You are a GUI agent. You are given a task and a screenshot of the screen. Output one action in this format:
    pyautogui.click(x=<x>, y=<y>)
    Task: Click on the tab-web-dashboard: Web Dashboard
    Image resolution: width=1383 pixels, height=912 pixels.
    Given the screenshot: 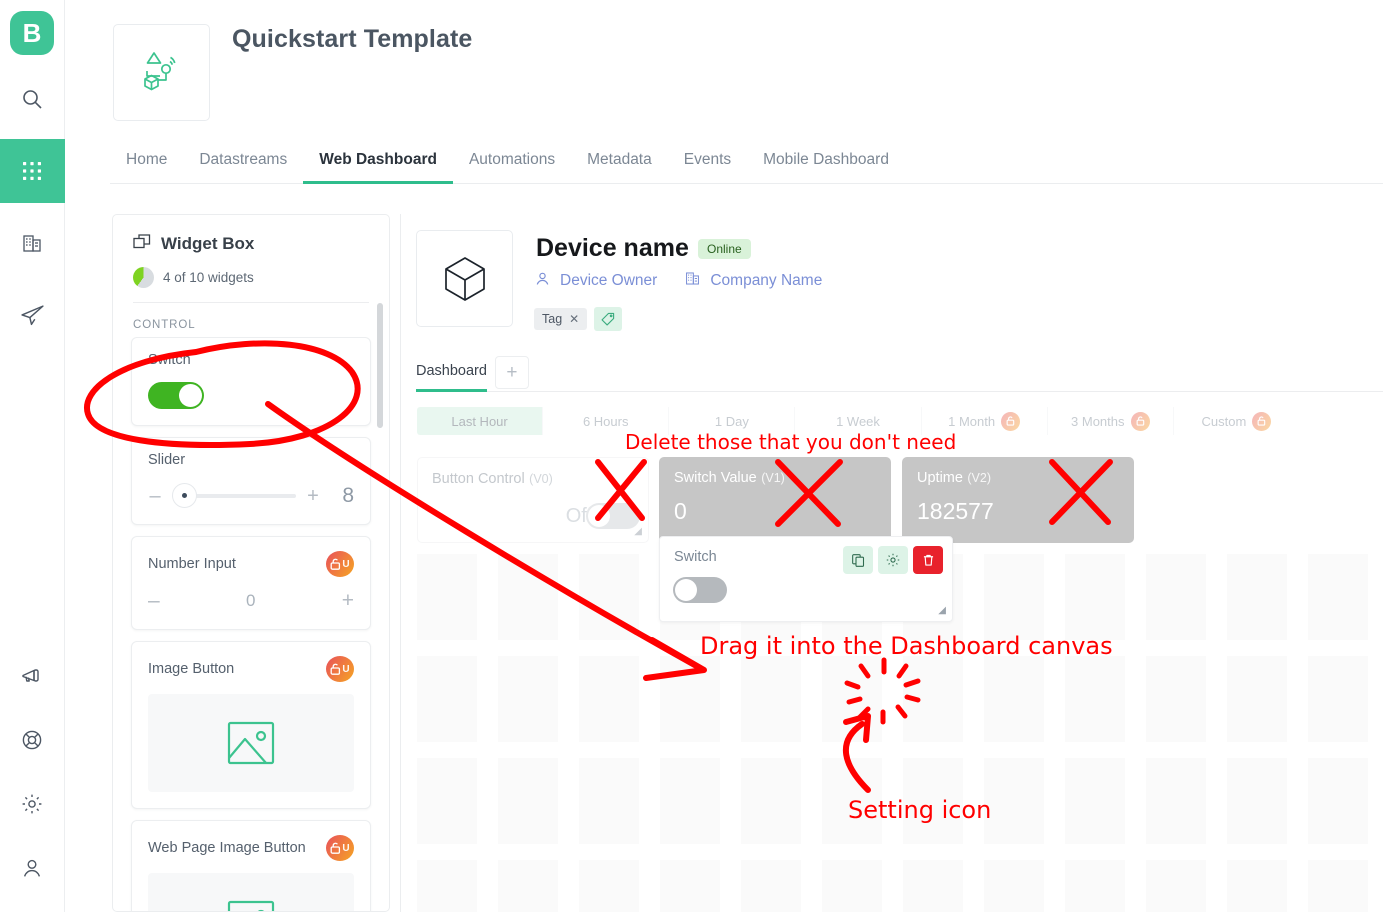 What is the action you would take?
    pyautogui.click(x=378, y=167)
    